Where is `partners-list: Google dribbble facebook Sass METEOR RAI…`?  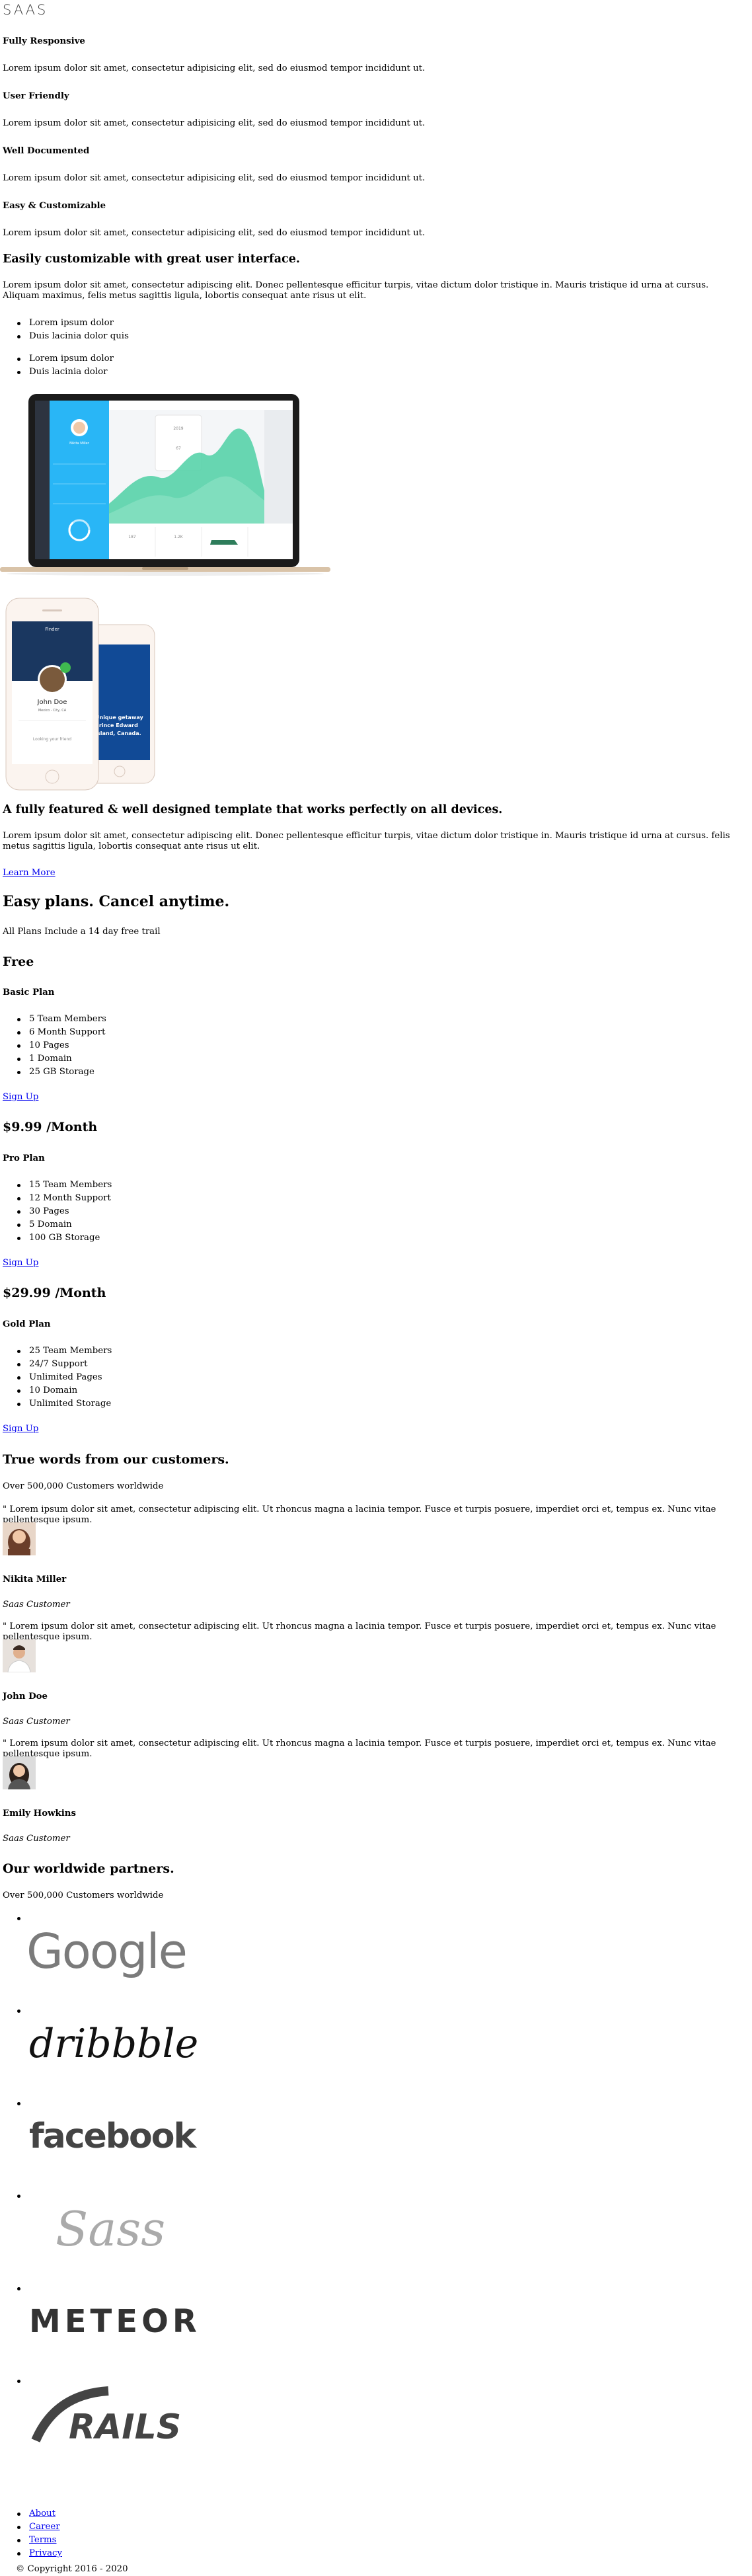
partners-list: Google dribbble facebook Sass METEOR RAI… is located at coordinates (102, 2189).